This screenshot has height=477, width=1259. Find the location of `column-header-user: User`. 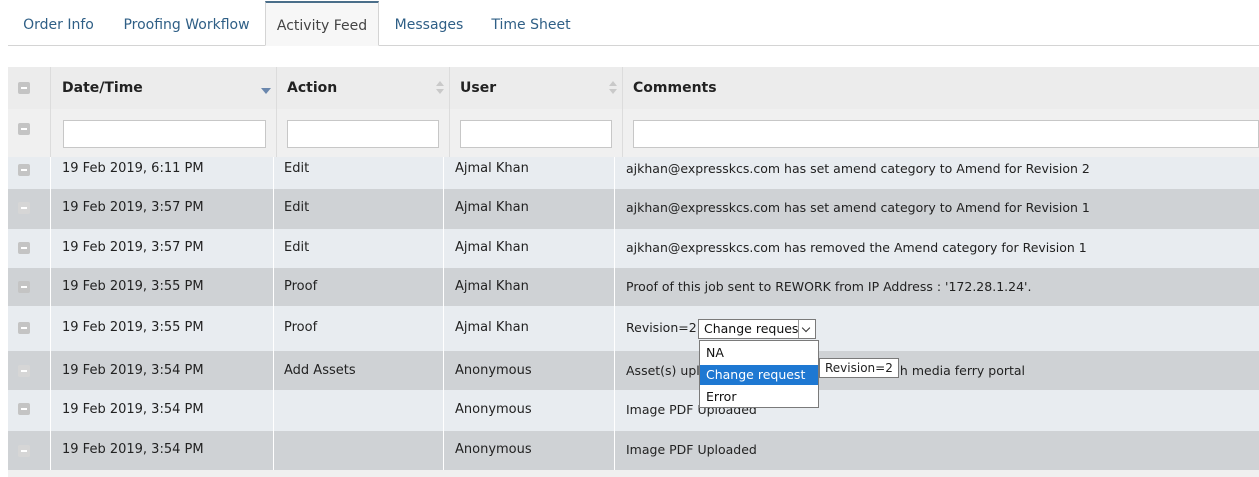

column-header-user: User is located at coordinates (530, 88).